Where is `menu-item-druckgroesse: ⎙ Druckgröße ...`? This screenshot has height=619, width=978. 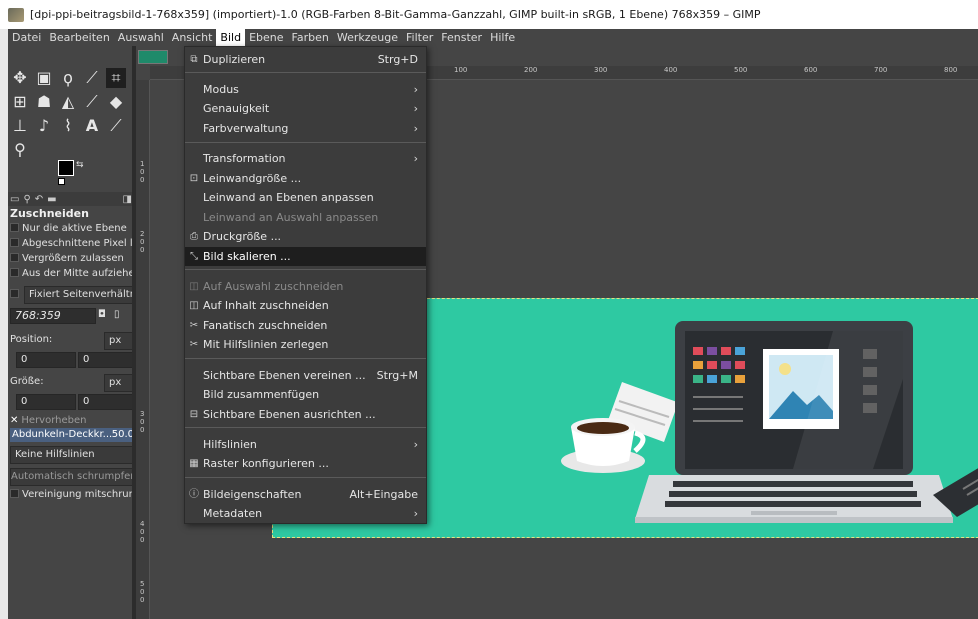
menu-item-druckgroesse: ⎙ Druckgröße ... is located at coordinates (305, 236).